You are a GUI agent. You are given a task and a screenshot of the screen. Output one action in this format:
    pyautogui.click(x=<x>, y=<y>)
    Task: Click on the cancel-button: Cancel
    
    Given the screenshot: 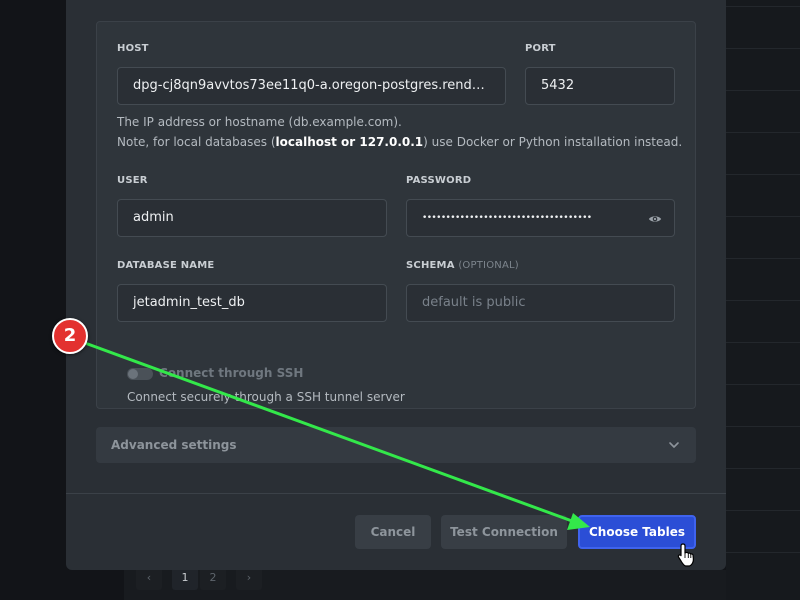 What is the action you would take?
    pyautogui.click(x=393, y=532)
    